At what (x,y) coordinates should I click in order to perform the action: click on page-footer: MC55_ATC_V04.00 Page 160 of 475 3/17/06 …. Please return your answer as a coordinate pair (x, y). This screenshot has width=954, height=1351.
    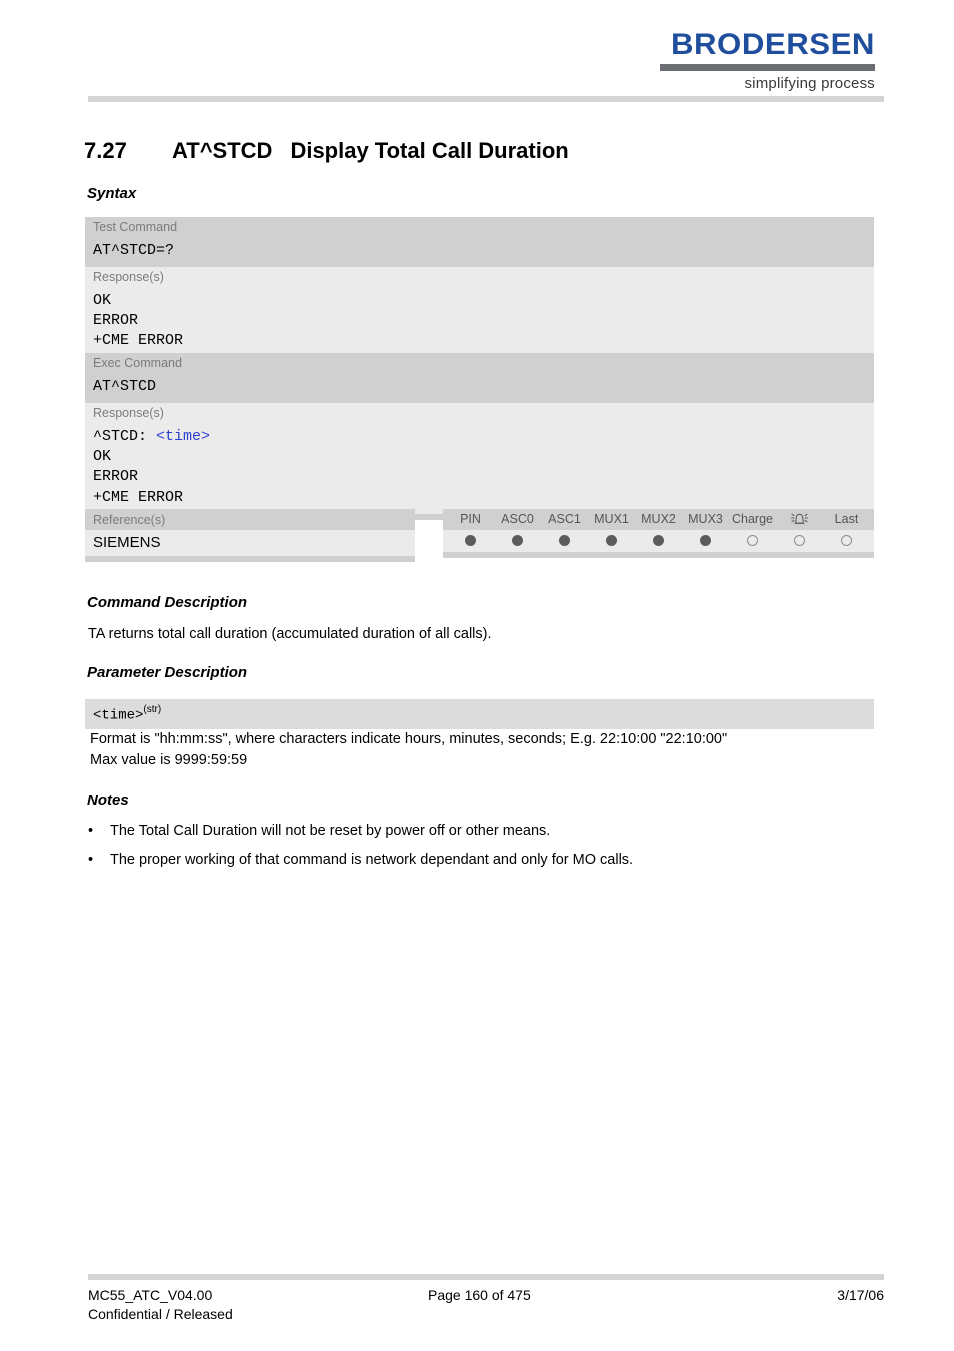
    Looking at the image, I should click on (486, 1304).